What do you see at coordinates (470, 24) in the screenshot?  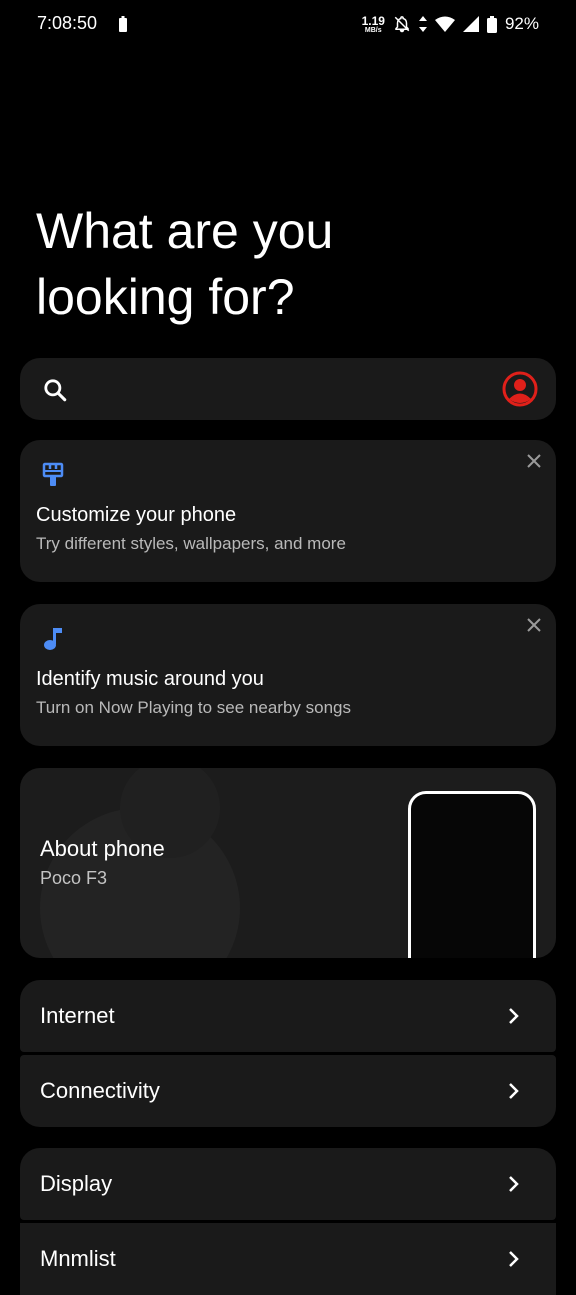 I see `cell-signal-icon` at bounding box center [470, 24].